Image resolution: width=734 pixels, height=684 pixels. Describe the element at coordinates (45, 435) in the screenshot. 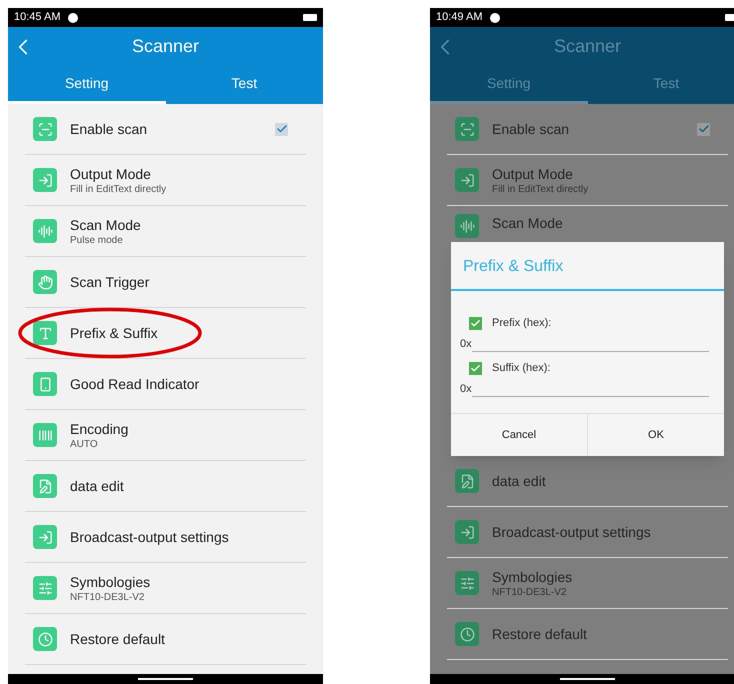

I see `barcode-icon` at that location.